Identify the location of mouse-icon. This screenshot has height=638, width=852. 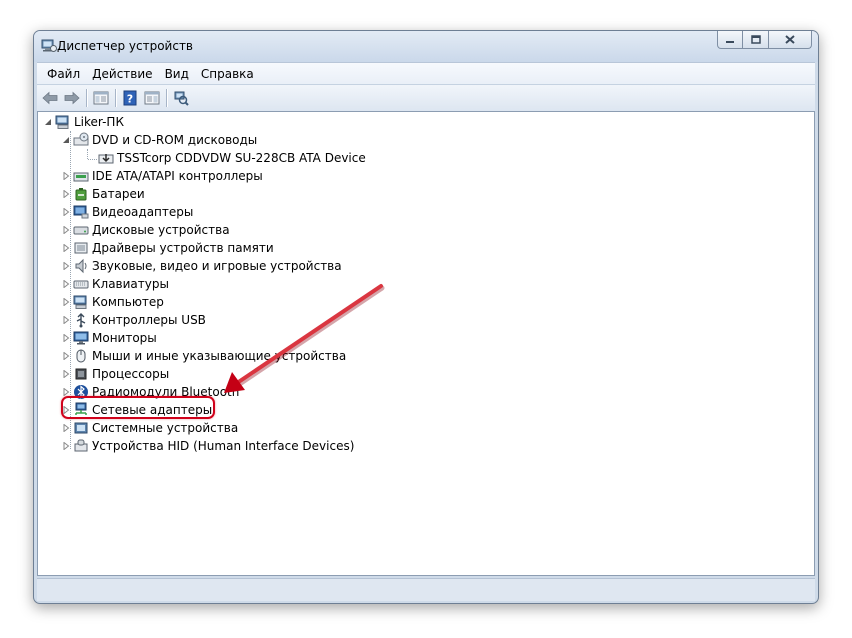
(81, 356).